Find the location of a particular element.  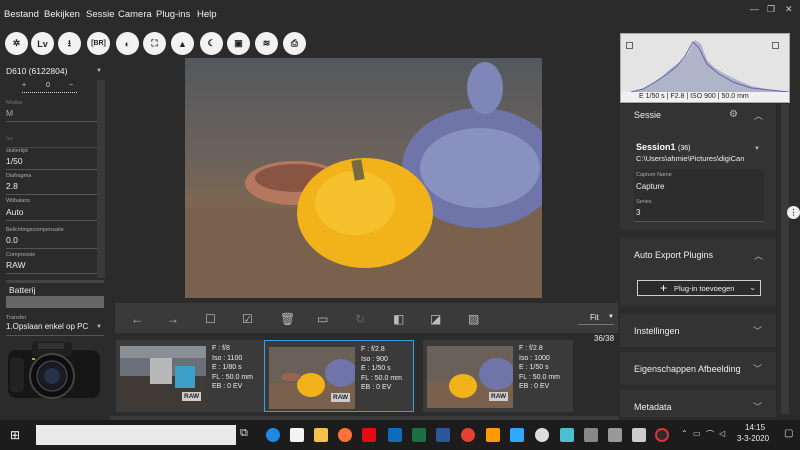

previous-icon: ← is located at coordinates (137, 319).